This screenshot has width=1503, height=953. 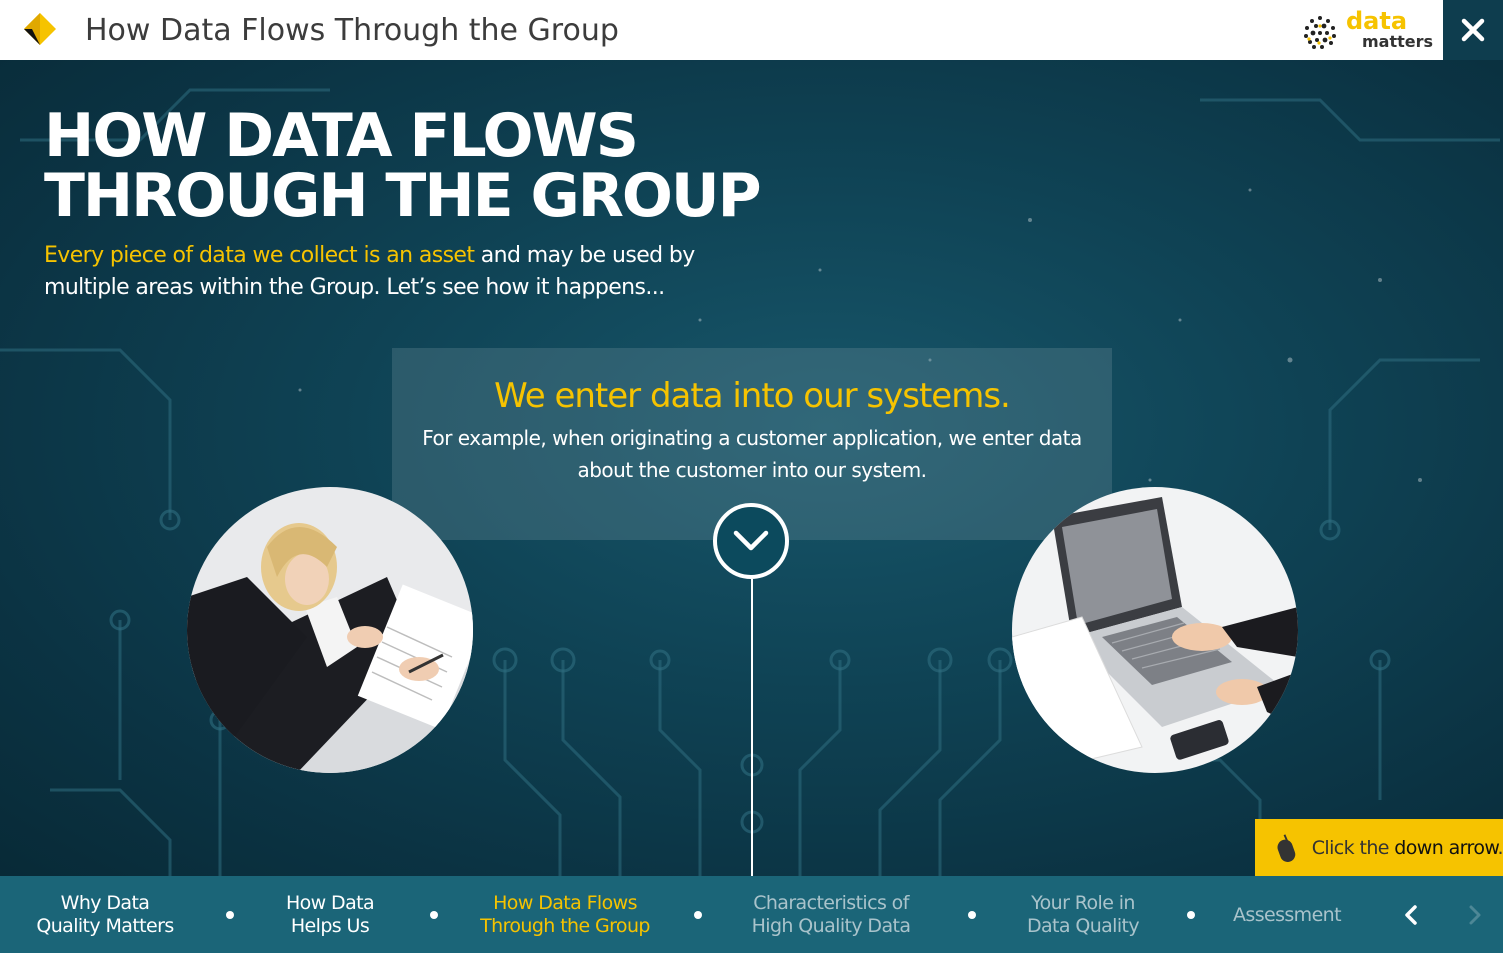 What do you see at coordinates (1320, 32) in the screenshot?
I see `globe-dots-icon` at bounding box center [1320, 32].